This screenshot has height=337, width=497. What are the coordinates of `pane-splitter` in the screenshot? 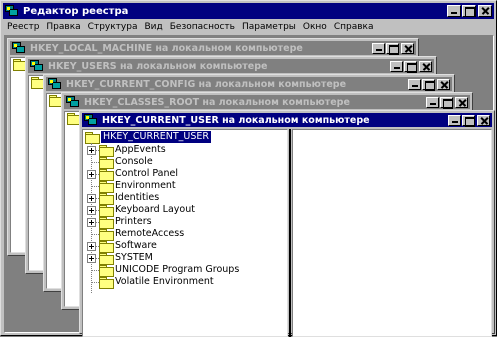 It's located at (290, 233).